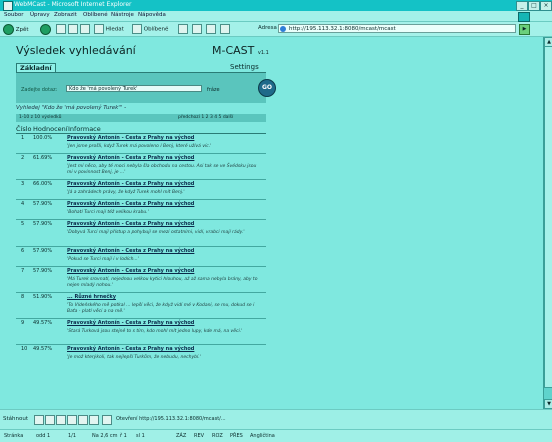 The image size is (552, 442). I want to click on menu-favorites: Oblíbené, so click(95, 15).